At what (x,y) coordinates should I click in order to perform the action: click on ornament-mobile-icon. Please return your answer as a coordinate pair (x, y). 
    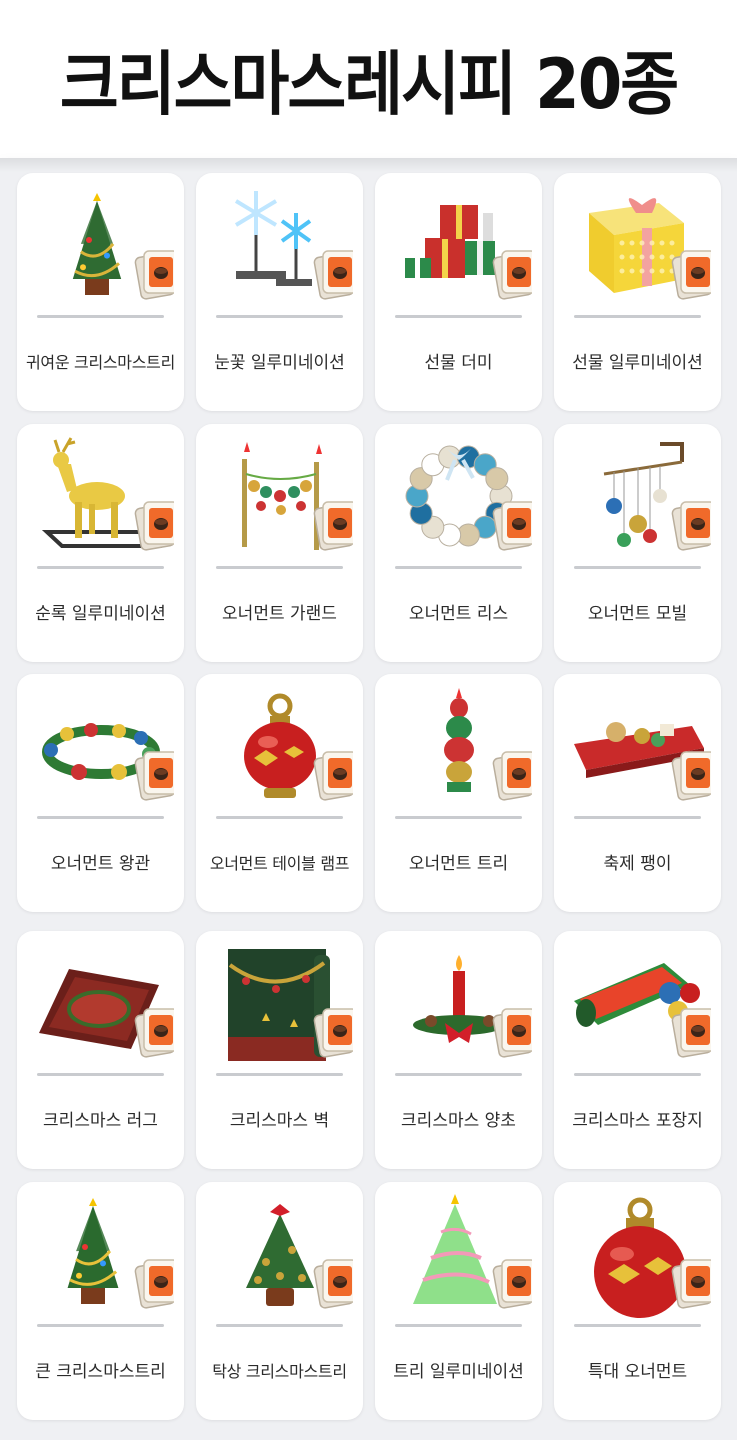
    Looking at the image, I should click on (637, 497).